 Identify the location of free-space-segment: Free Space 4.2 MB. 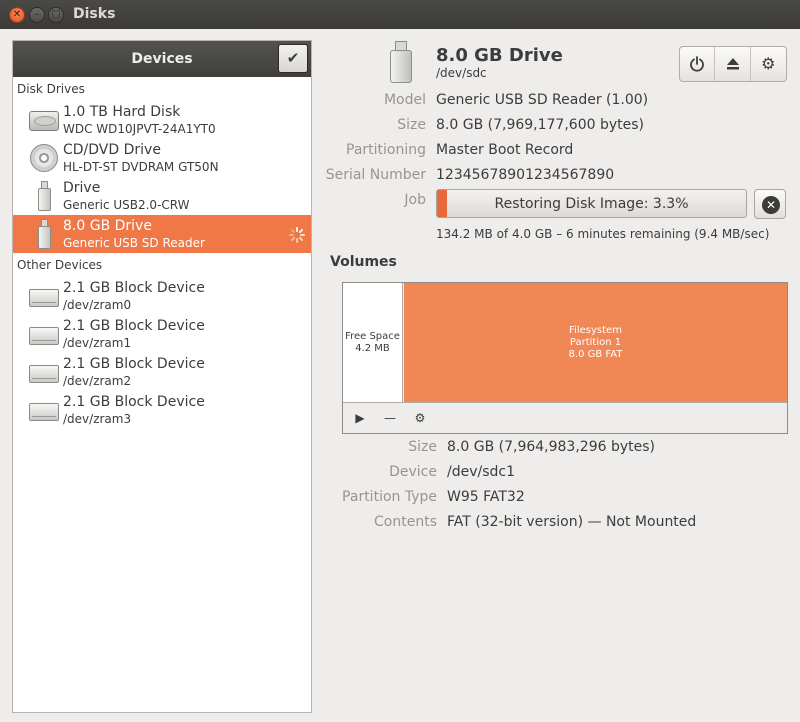
(373, 342).